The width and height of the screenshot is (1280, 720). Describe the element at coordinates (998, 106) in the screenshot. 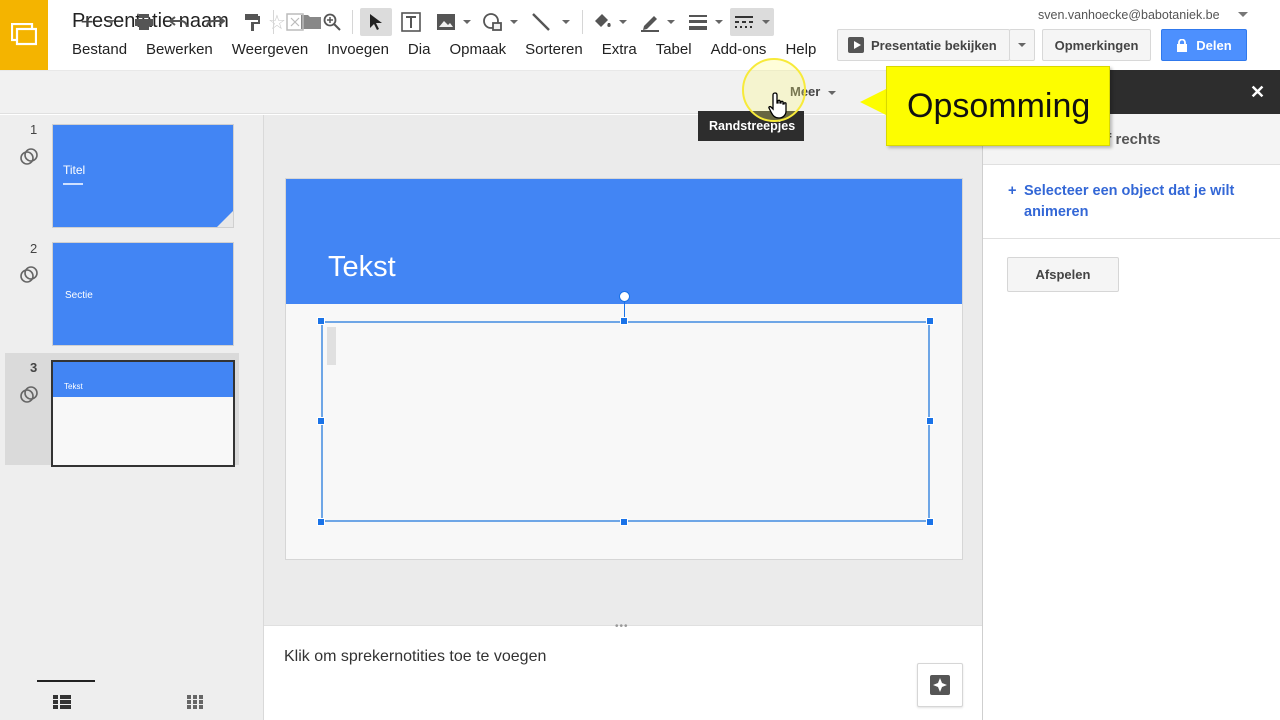

I see `annotation-callout: Opsomming` at that location.